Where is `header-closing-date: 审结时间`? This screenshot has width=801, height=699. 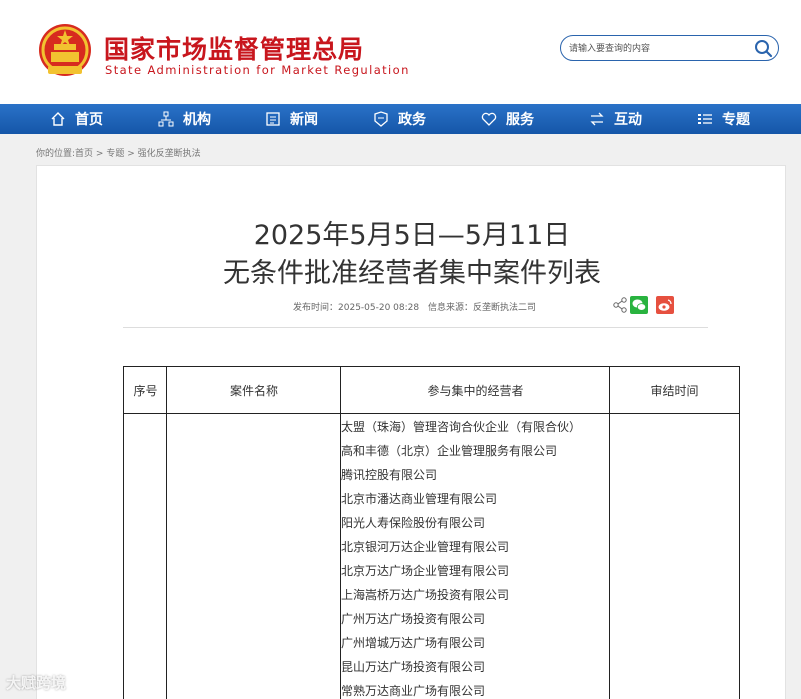 header-closing-date: 审结时间 is located at coordinates (674, 391).